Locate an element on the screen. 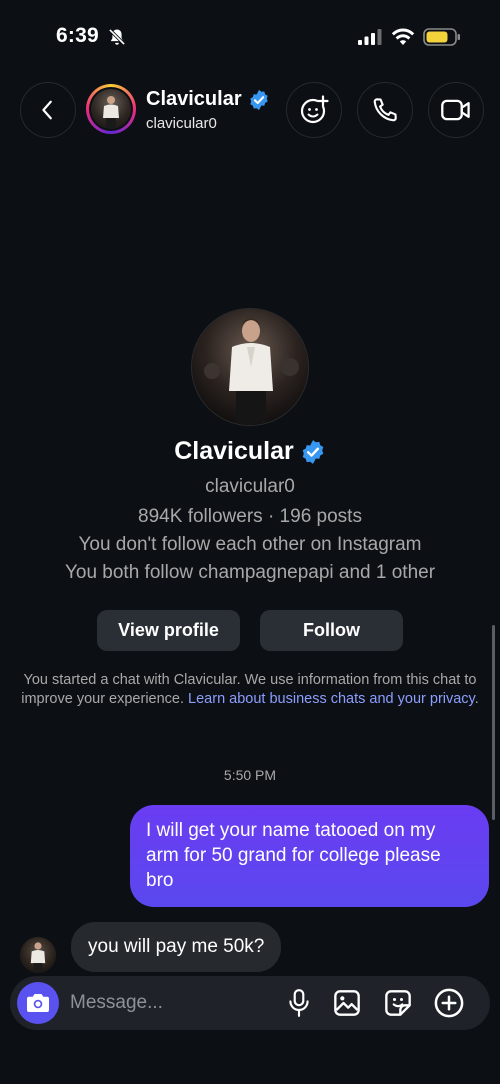 The image size is (500, 1084). effects-icon is located at coordinates (314, 109).